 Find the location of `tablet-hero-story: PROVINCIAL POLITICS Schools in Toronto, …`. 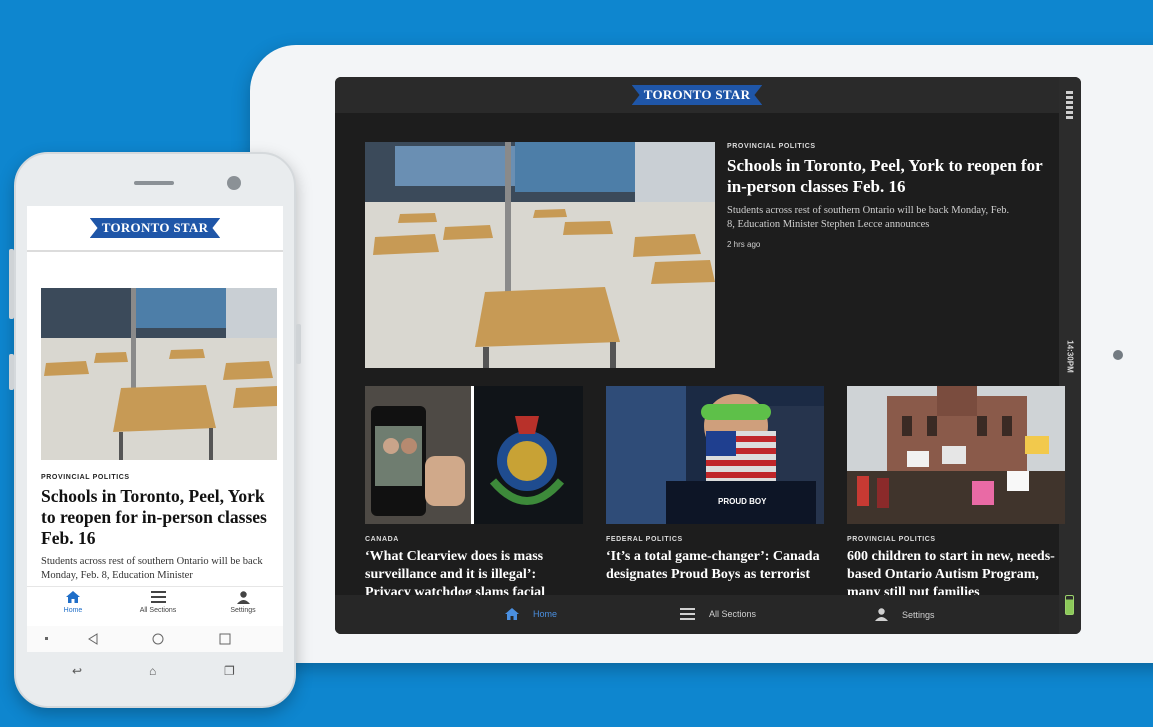

tablet-hero-story: PROVINCIAL POLITICS Schools in Toronto, … is located at coordinates (896, 196).